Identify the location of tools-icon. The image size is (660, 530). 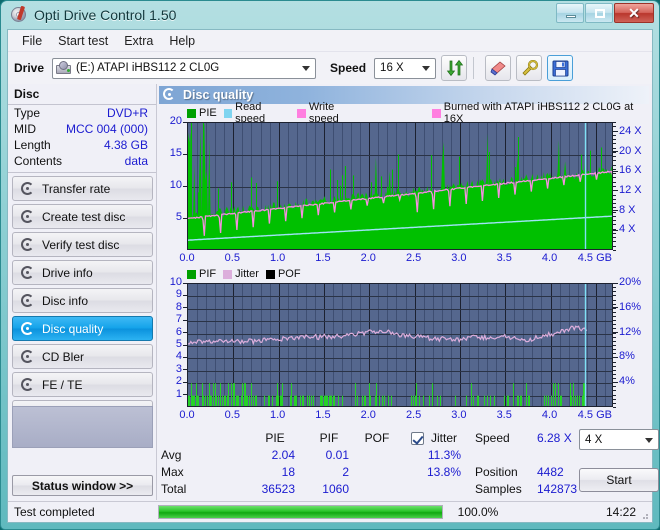
(530, 68).